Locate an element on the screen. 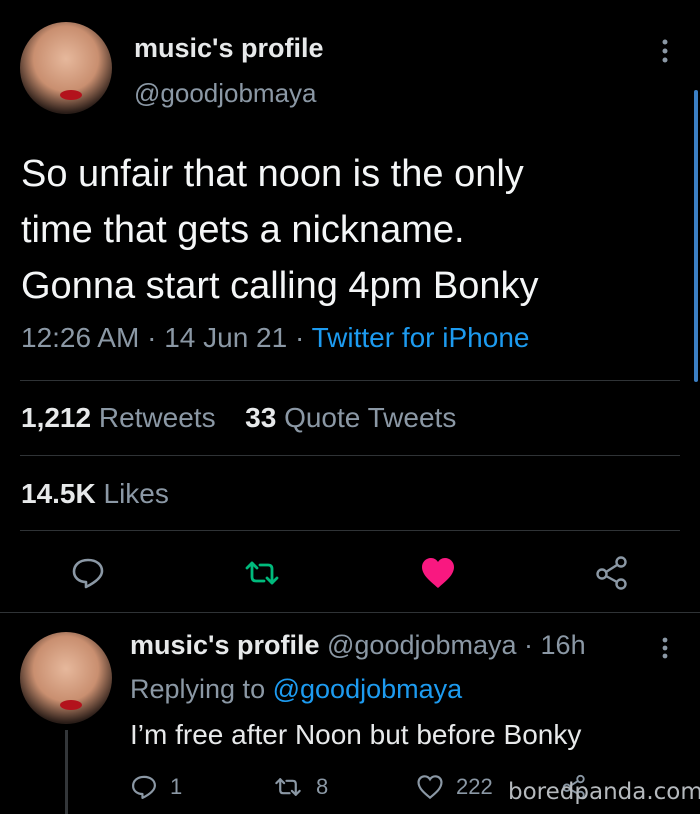  author-name: music's profile is located at coordinates (228, 48).